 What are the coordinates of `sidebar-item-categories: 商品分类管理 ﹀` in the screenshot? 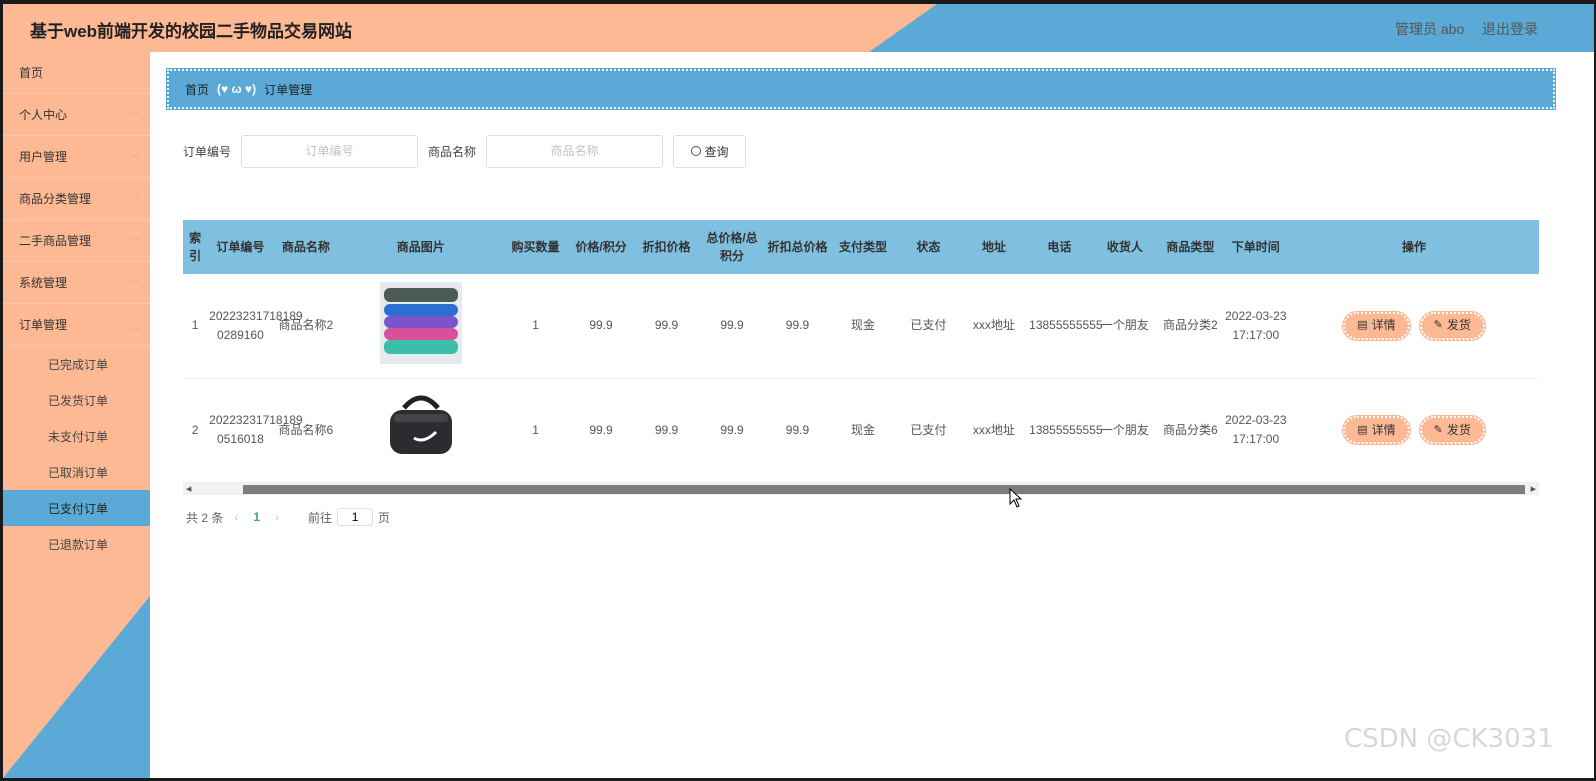 It's located at (76, 199).